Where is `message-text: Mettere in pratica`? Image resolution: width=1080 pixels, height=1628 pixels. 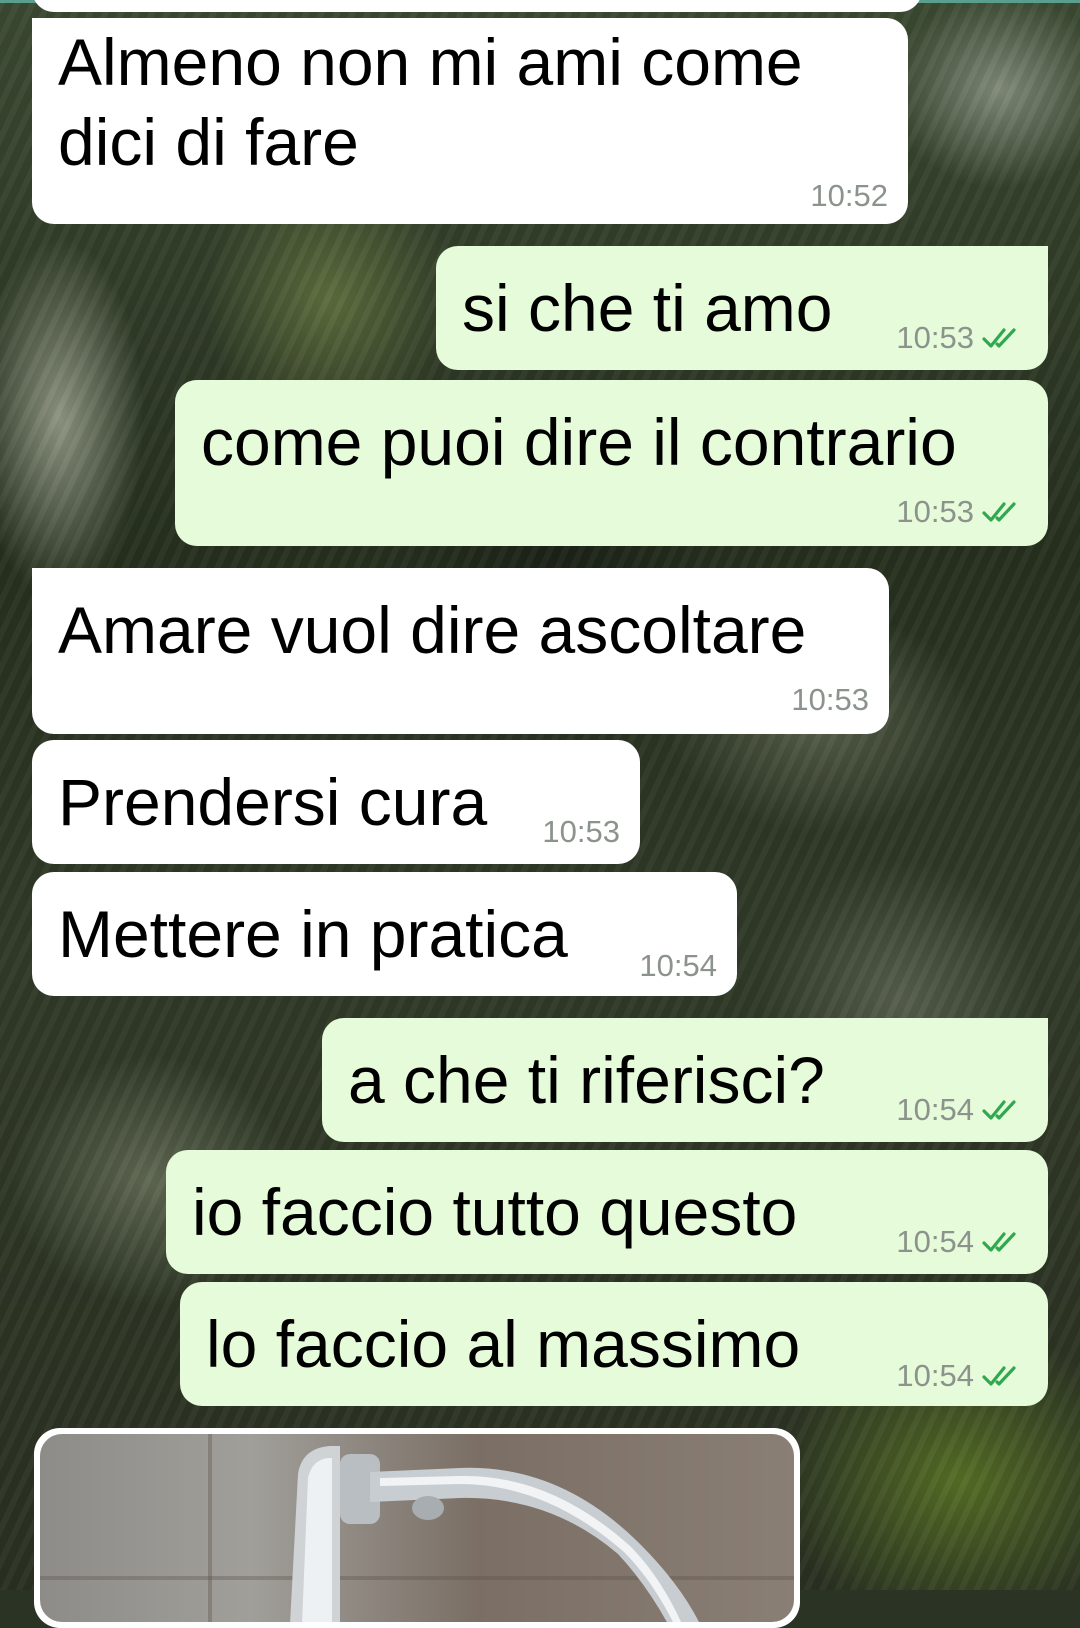
message-text: Mettere in pratica is located at coordinates (313, 934).